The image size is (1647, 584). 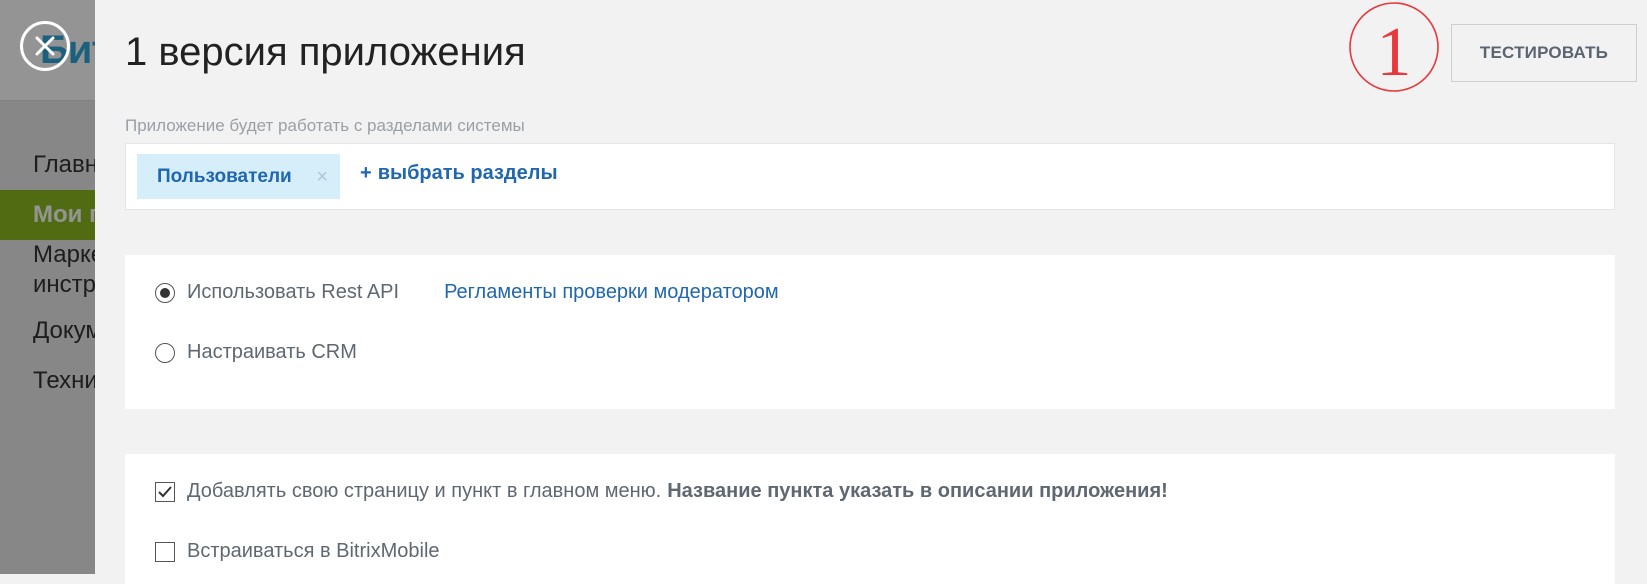 What do you see at coordinates (611, 292) in the screenshot?
I see `moderator-rules-link: Регламенты проверки модератором` at bounding box center [611, 292].